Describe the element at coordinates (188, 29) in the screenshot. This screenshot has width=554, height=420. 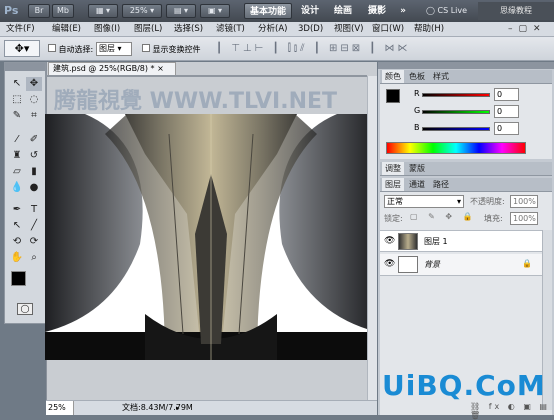
I see `menu-select: 选择(S)` at that location.